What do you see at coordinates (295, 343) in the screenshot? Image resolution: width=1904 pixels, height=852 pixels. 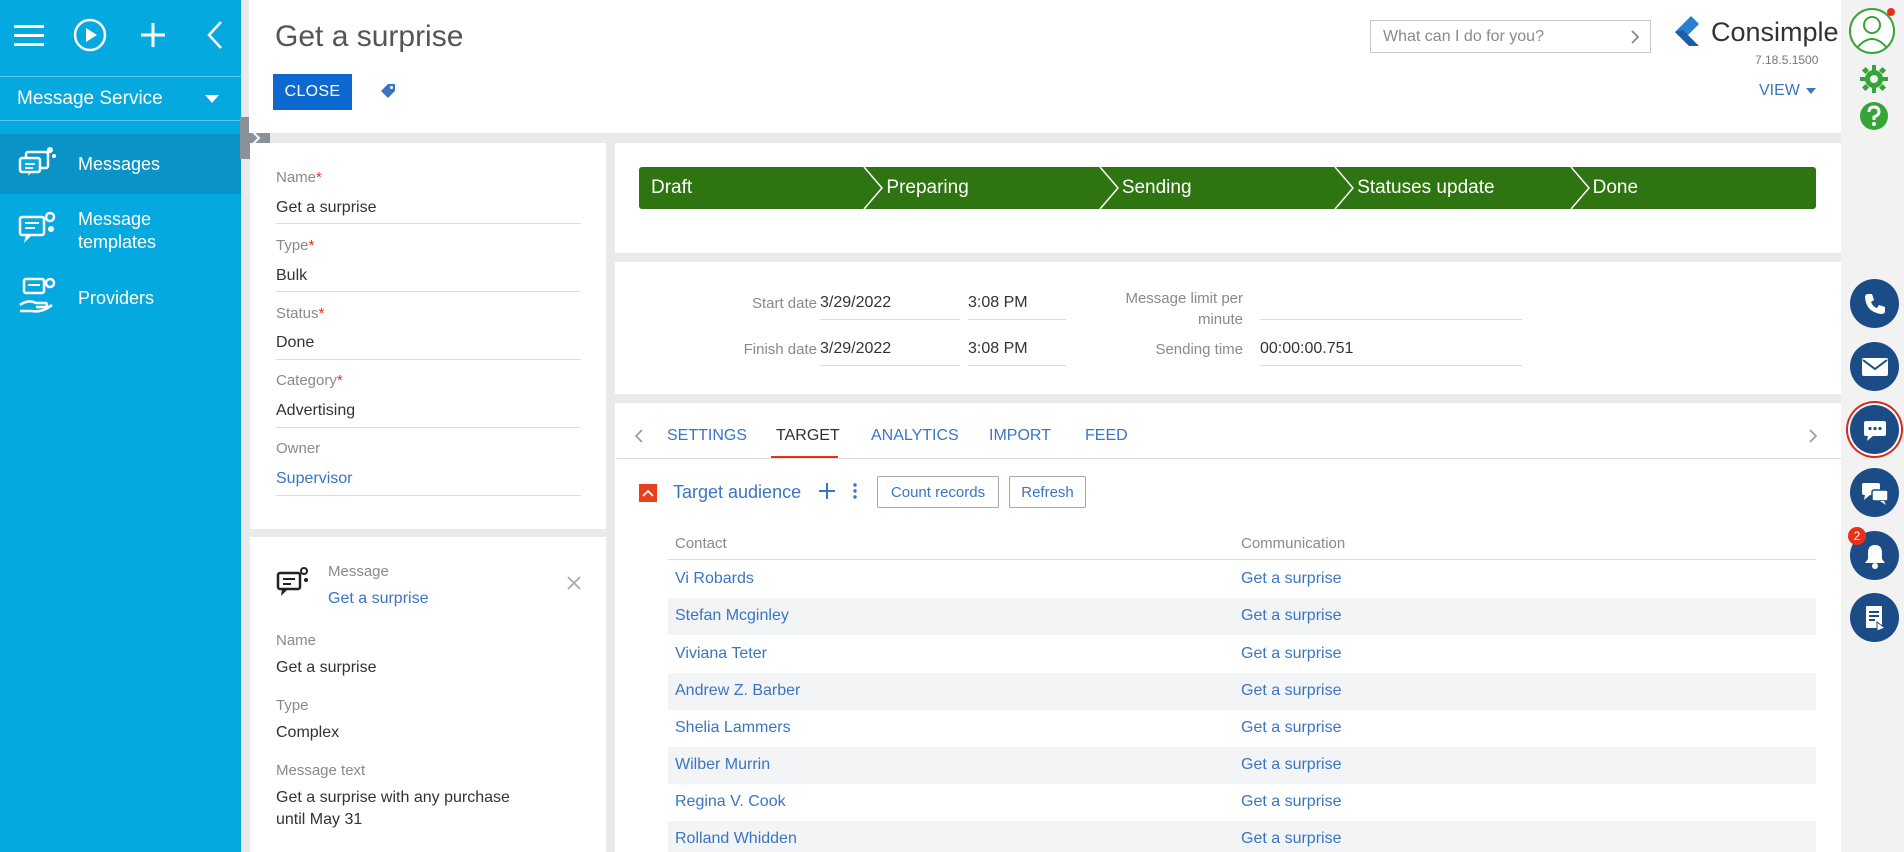 I see `status-field-value: Done` at bounding box center [295, 343].